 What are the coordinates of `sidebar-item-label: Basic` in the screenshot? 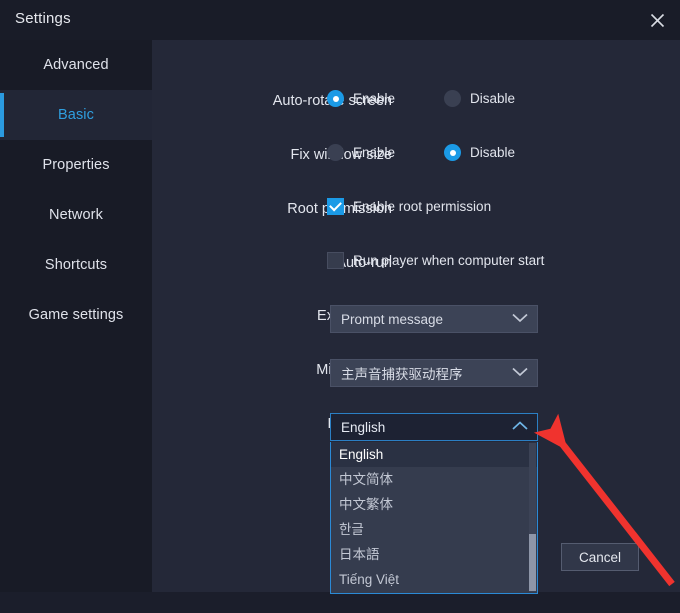 It's located at (76, 115).